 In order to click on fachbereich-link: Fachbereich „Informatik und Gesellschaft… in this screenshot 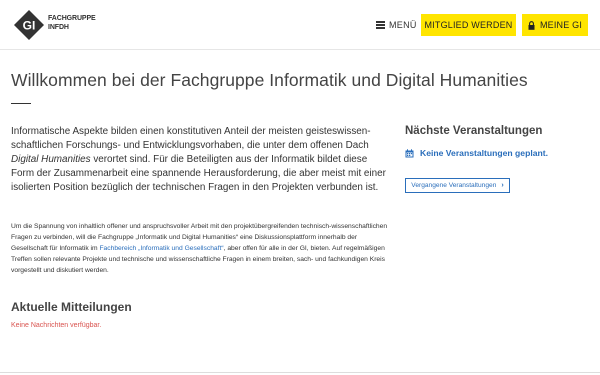, I will do `click(161, 248)`.